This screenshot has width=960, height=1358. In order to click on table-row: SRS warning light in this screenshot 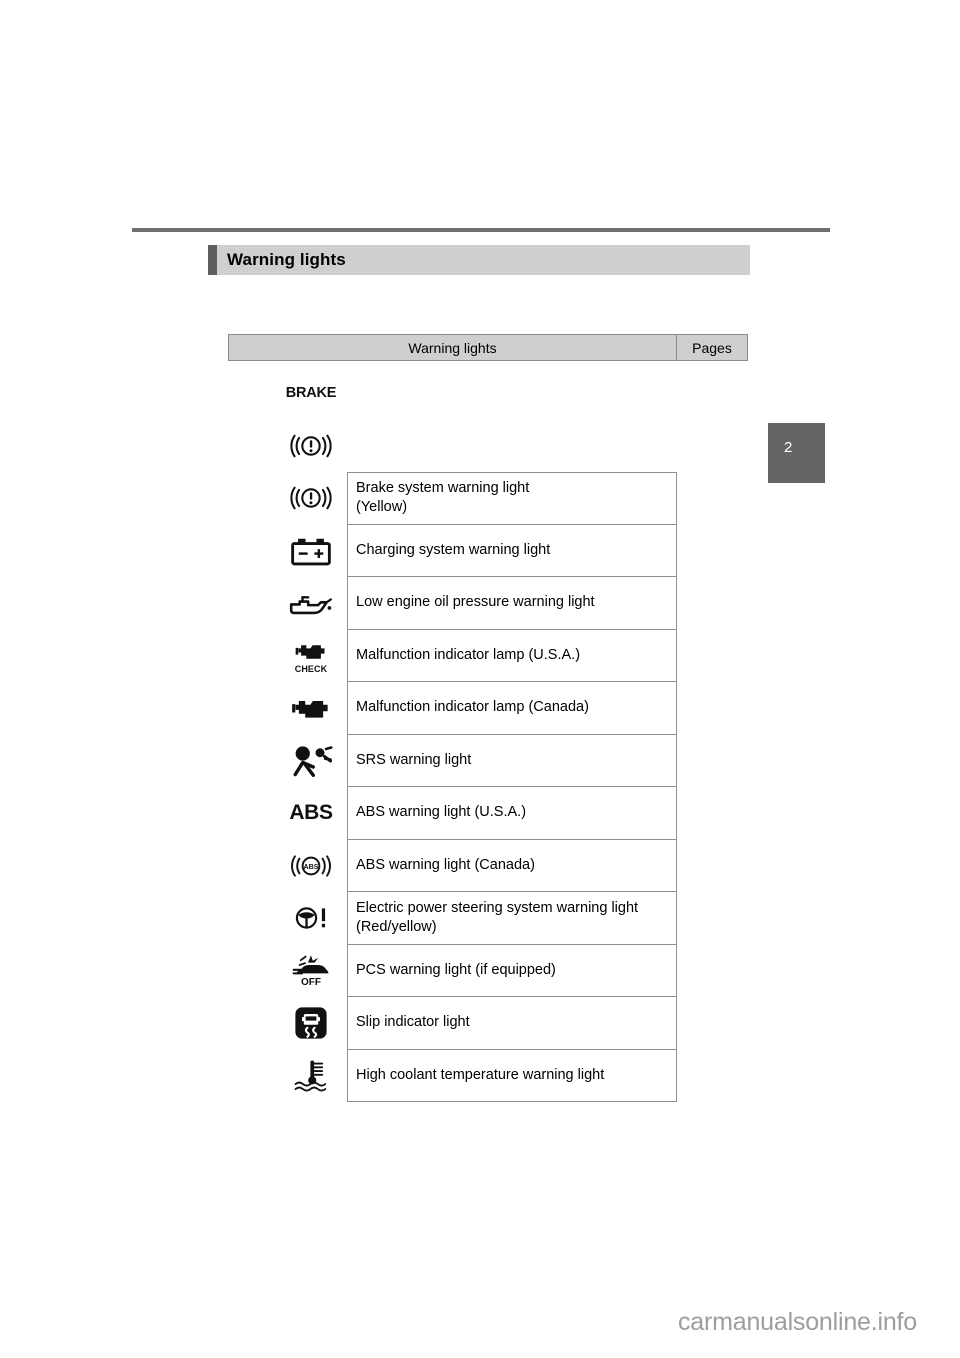, I will do `click(488, 760)`.